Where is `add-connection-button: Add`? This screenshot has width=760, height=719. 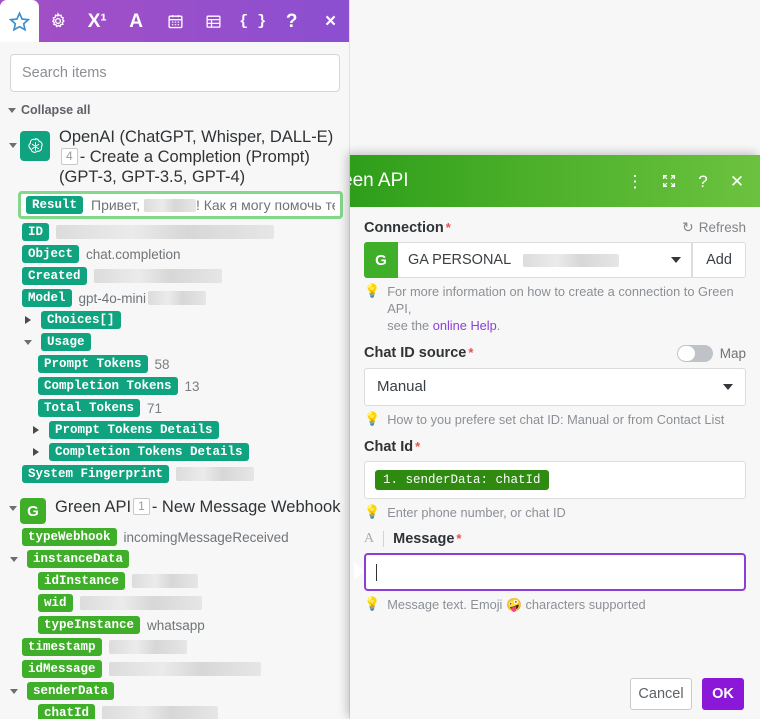
add-connection-button: Add is located at coordinates (719, 260).